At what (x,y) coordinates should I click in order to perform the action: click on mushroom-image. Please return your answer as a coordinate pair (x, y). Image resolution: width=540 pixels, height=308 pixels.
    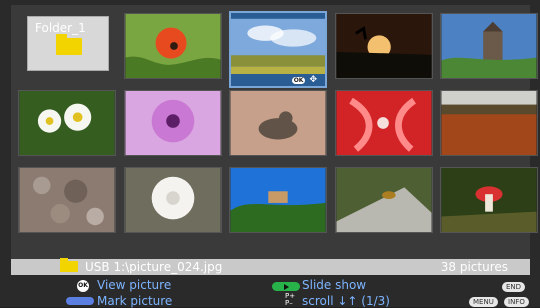
    Looking at the image, I should click on (489, 200).